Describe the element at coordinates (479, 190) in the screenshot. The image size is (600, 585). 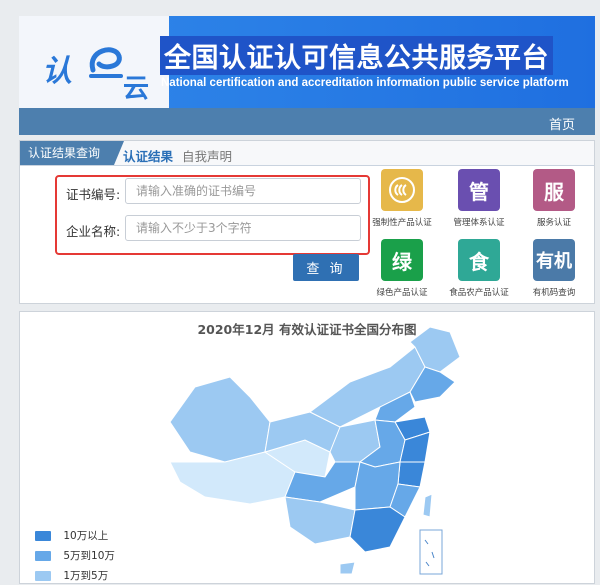
I see `management-icon: 管` at that location.